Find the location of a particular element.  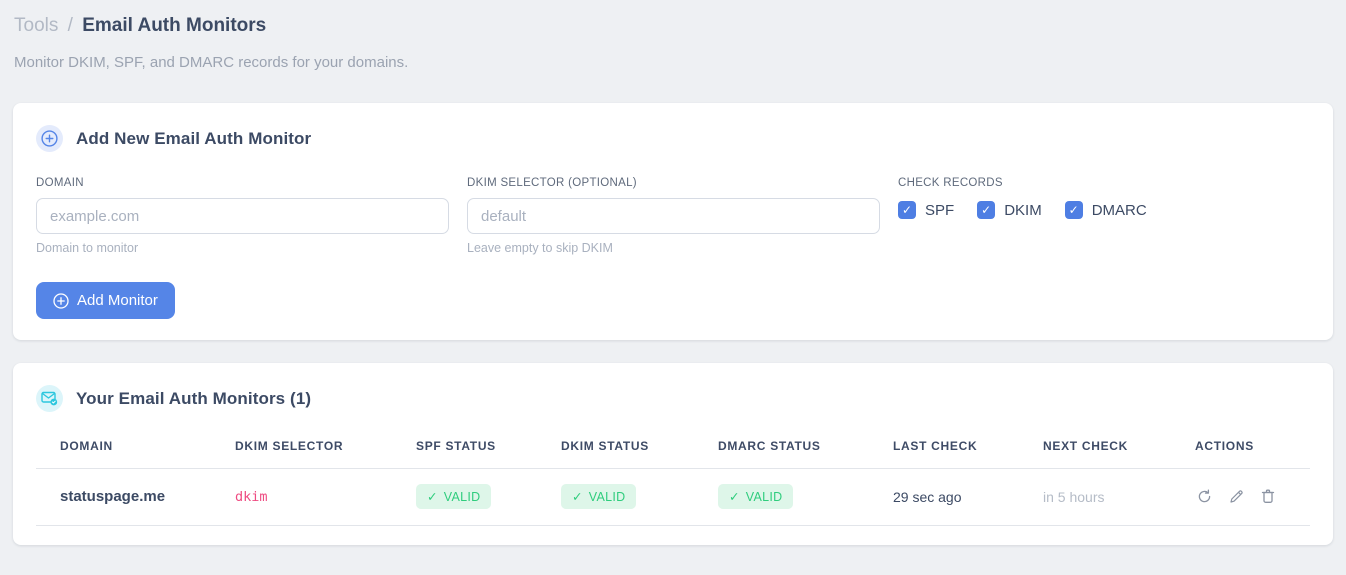

refresh-button is located at coordinates (1204, 496).